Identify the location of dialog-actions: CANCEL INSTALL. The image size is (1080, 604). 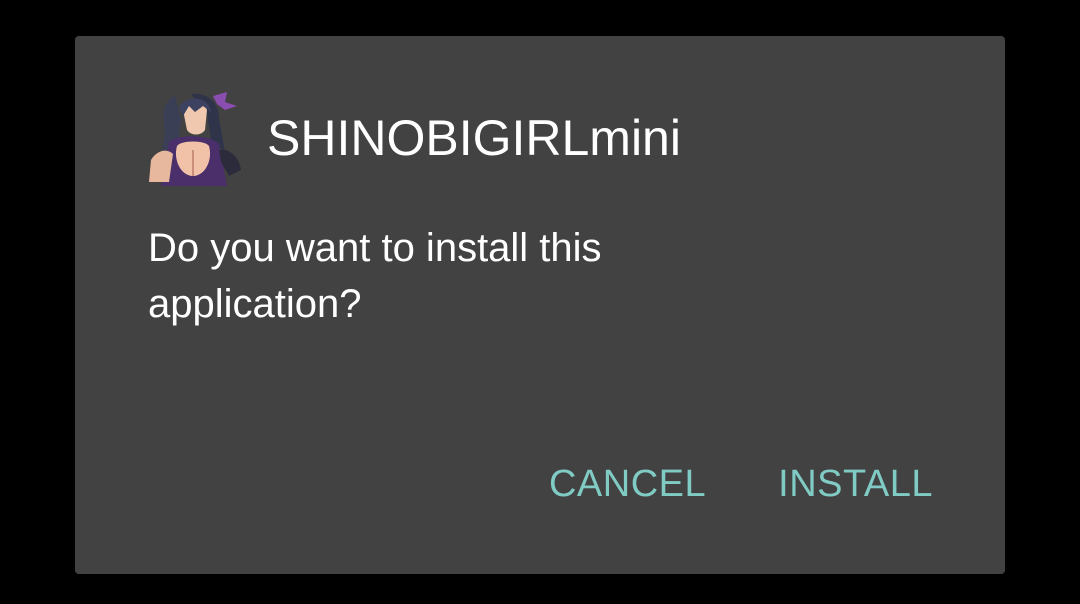
(741, 484).